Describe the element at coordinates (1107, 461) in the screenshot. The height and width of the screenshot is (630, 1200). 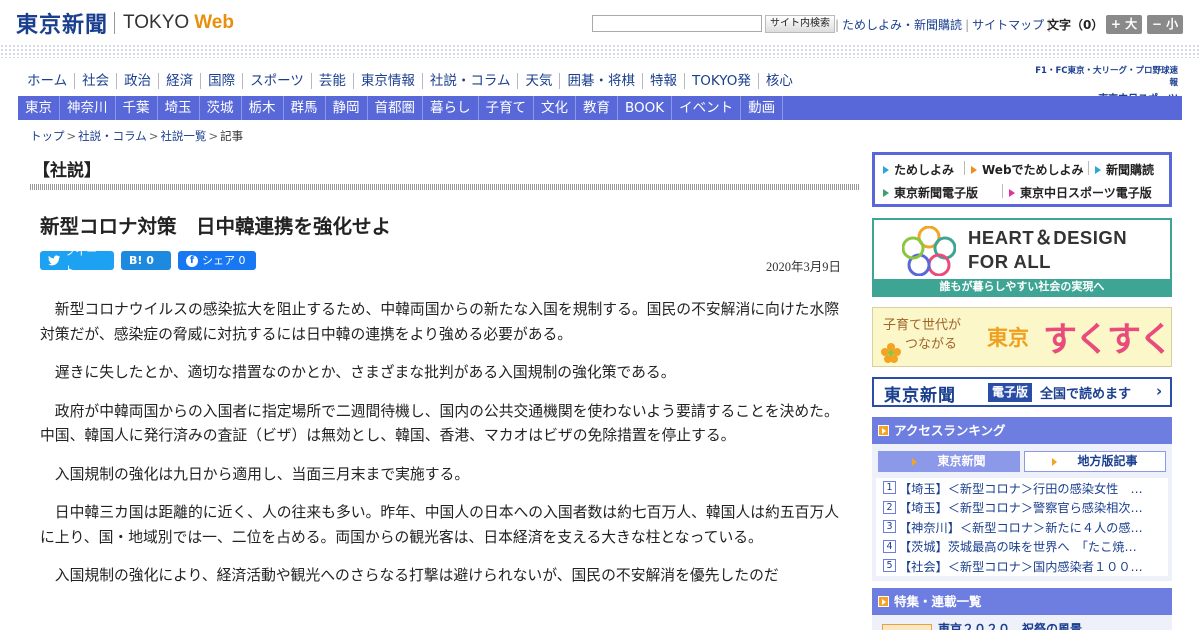
I see `tab-label: 地方版記事` at that location.